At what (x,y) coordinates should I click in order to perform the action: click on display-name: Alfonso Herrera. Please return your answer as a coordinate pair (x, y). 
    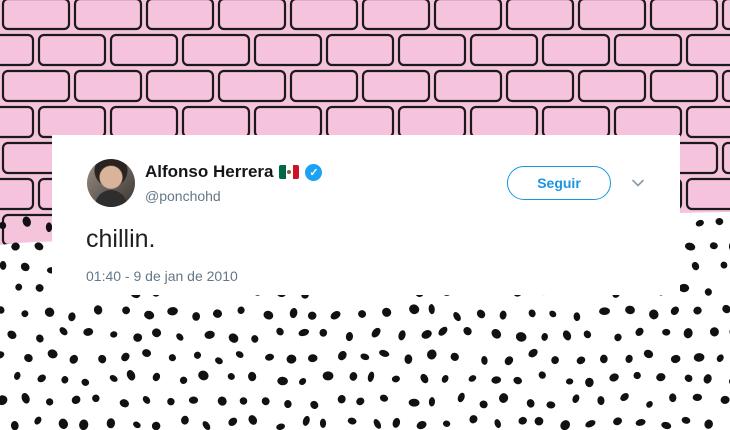
    Looking at the image, I should click on (209, 172).